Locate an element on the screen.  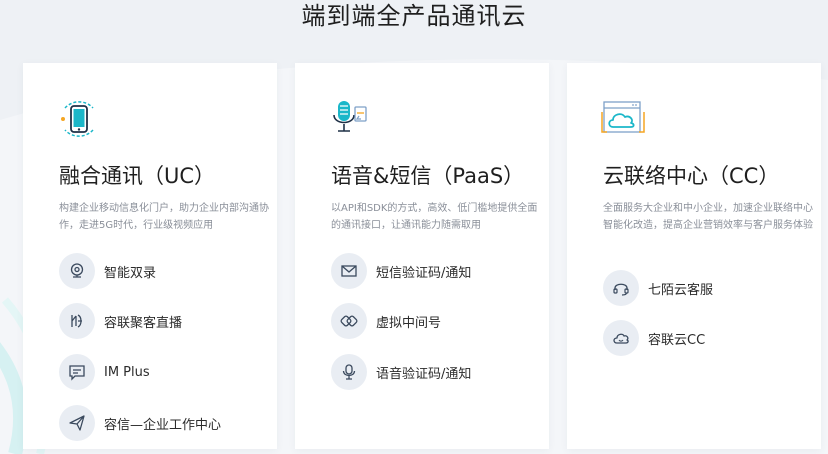
product-link-live-stream: 容联聚客直播 is located at coordinates (120, 321).